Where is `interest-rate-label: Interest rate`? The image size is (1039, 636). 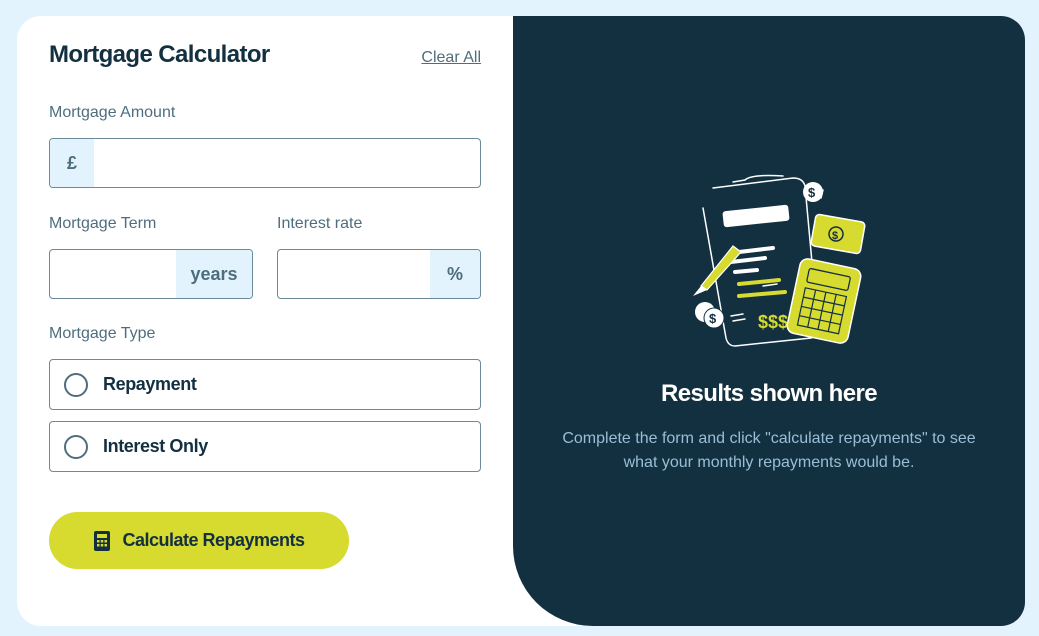 interest-rate-label: Interest rate is located at coordinates (320, 223).